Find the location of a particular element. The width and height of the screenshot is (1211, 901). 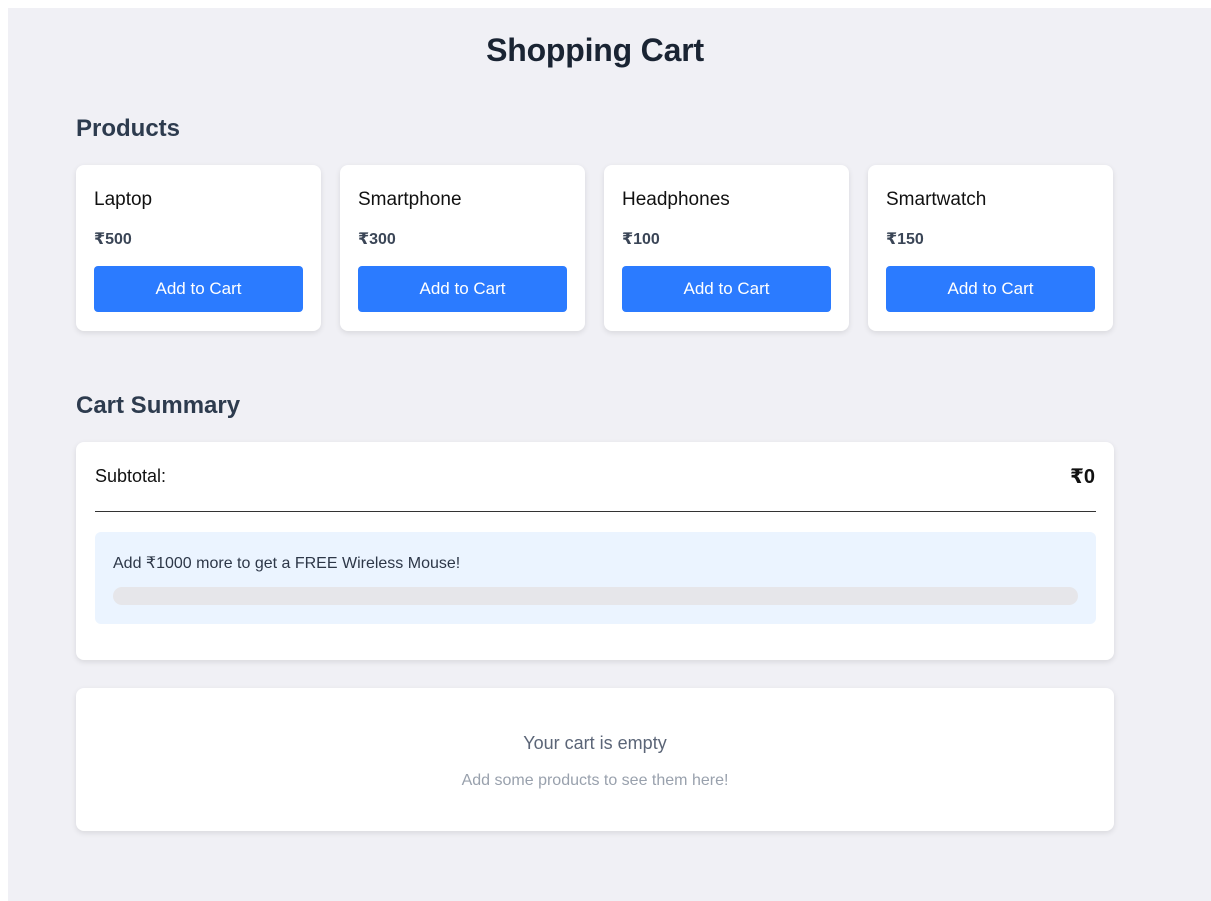

products-heading: Products is located at coordinates (128, 128).